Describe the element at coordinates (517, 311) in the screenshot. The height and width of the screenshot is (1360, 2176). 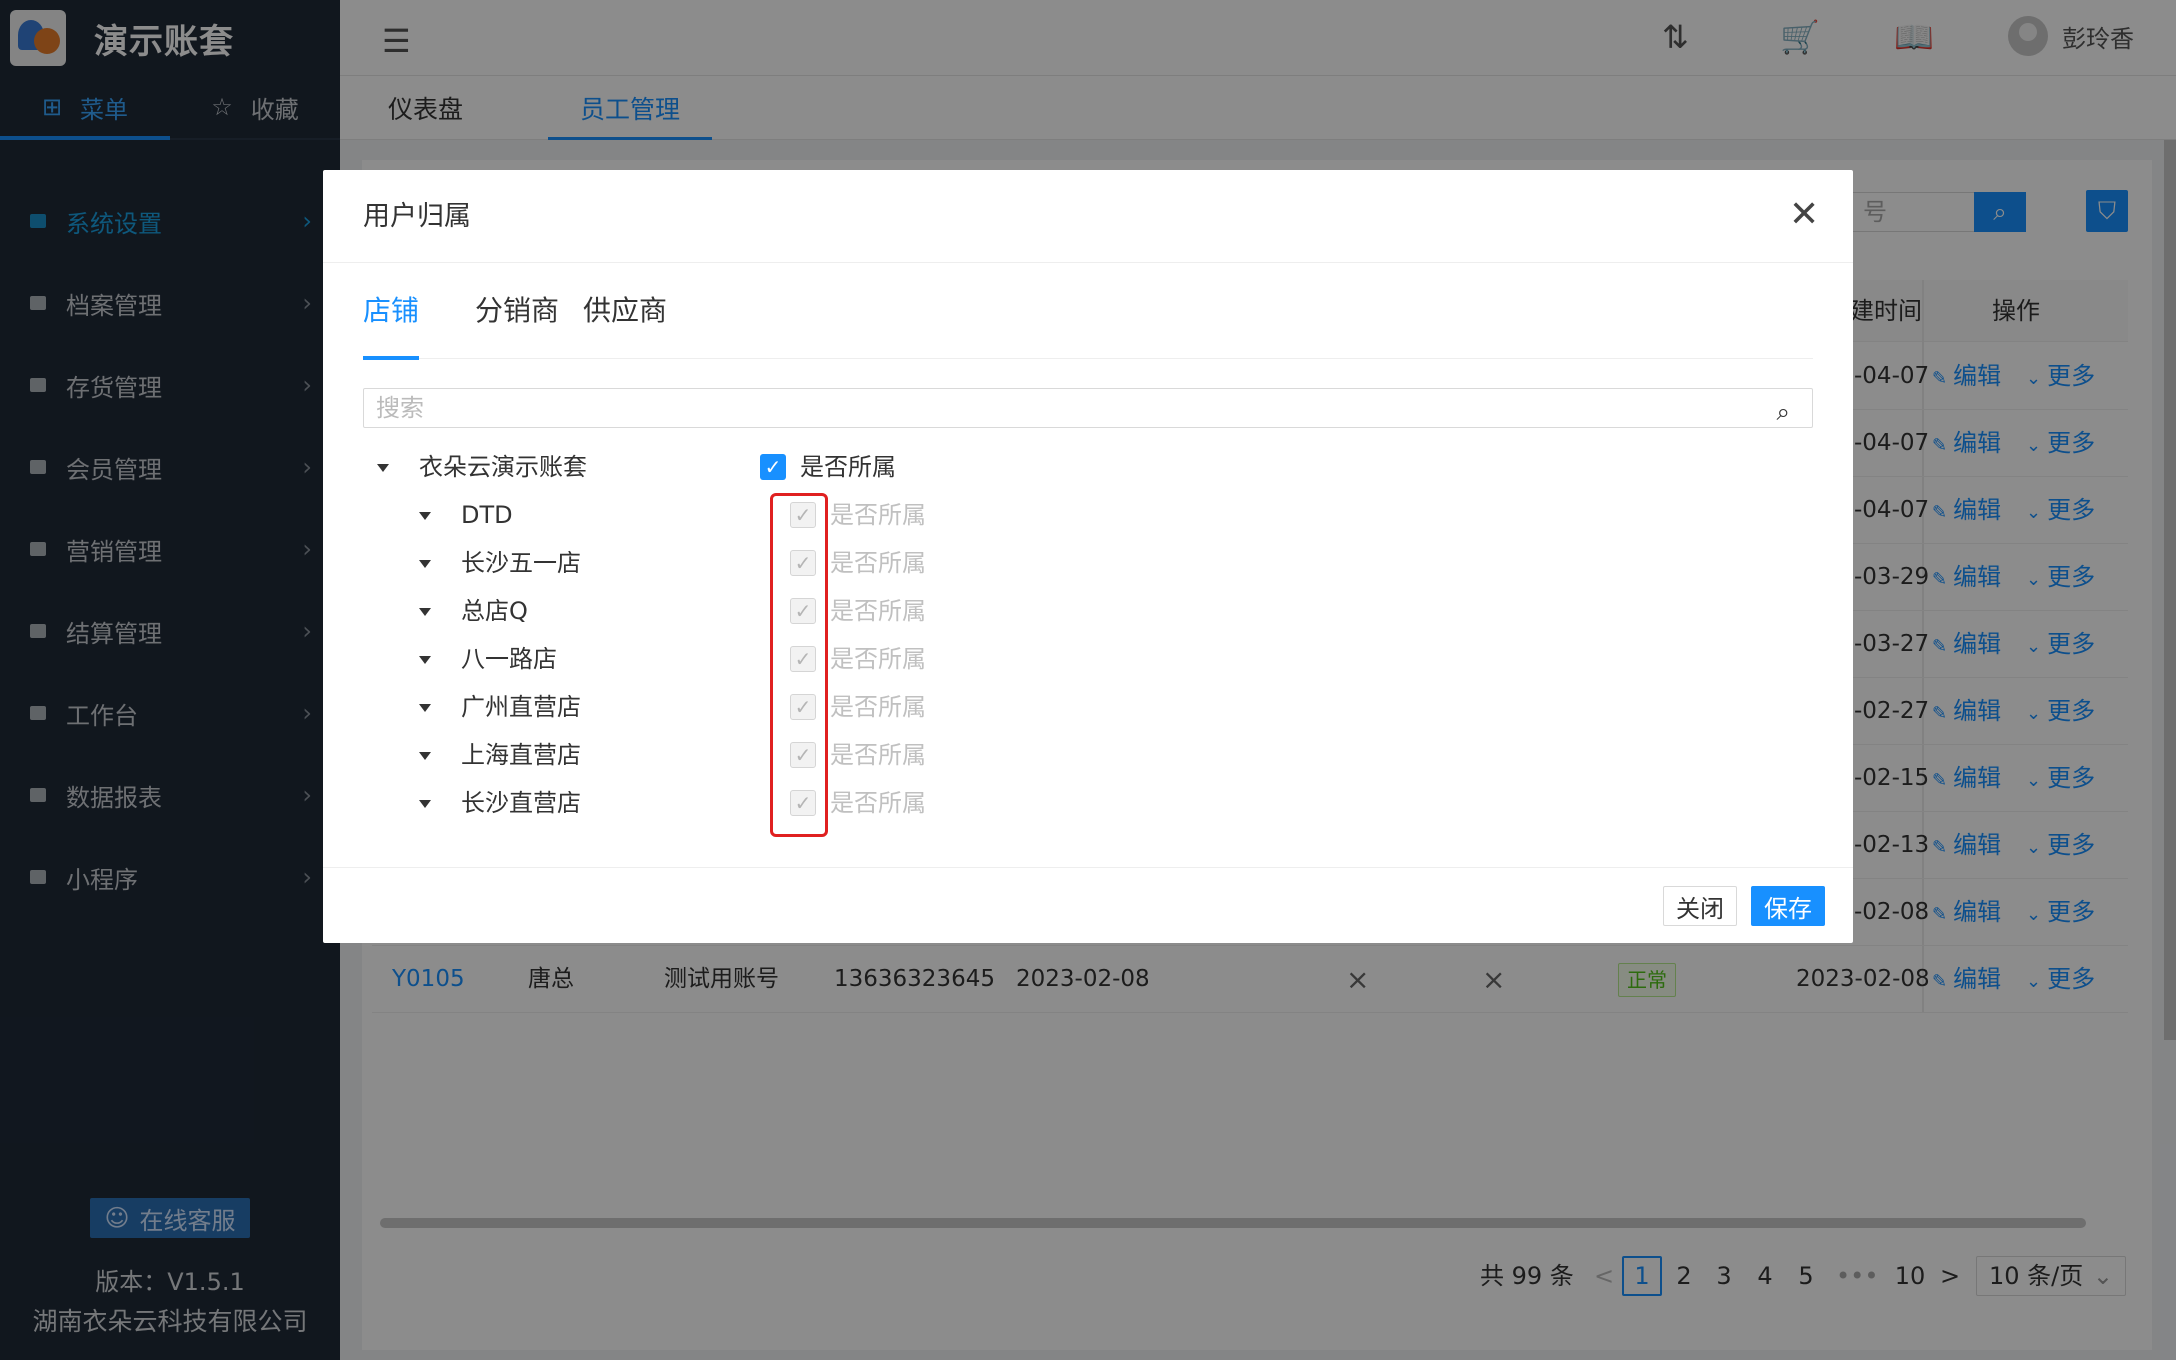
I see `tab-distributors: 分销商` at that location.